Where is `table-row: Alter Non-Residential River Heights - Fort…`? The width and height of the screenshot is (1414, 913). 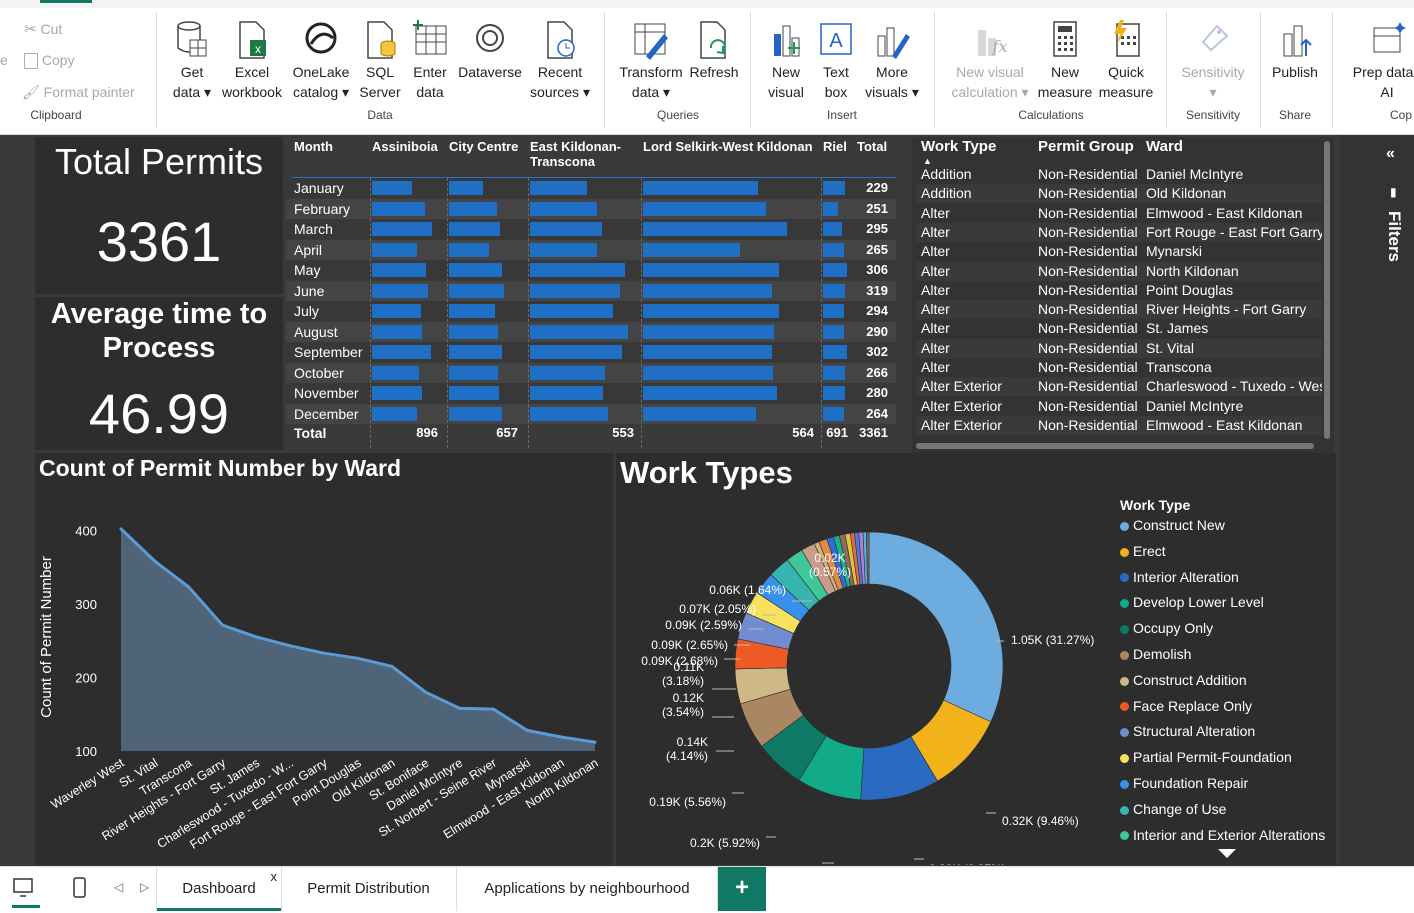 table-row: Alter Non-Residential River Heights - Fort… is located at coordinates (1119, 310).